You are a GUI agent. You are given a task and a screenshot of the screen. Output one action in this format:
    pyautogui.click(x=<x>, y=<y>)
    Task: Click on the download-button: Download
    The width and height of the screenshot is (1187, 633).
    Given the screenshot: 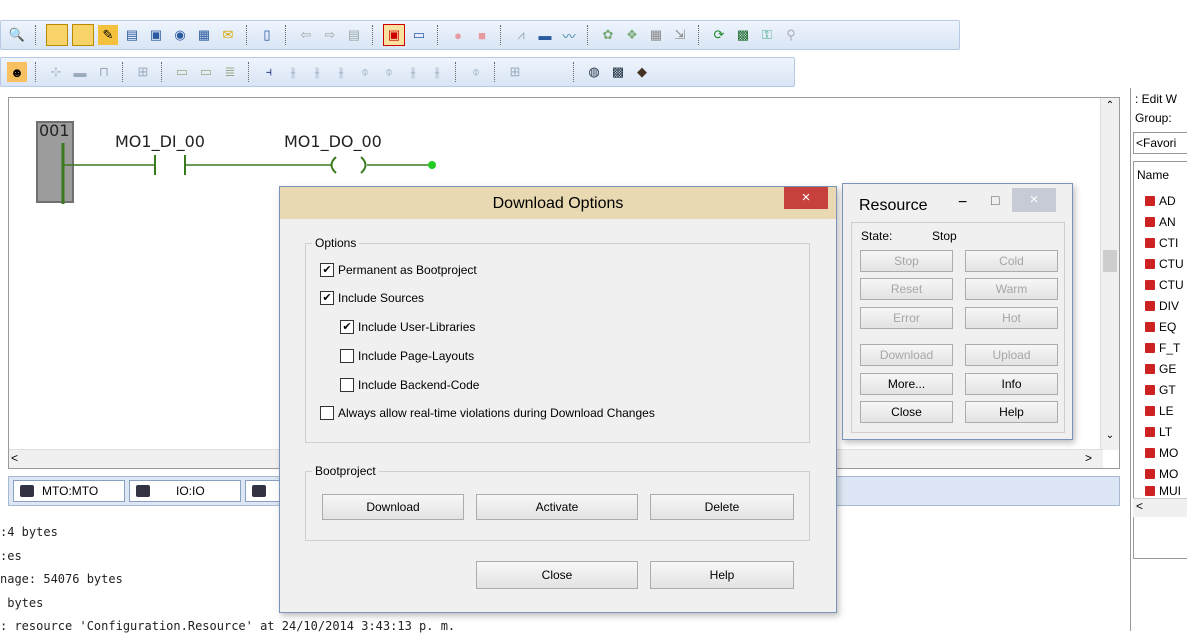 What is the action you would take?
    pyautogui.click(x=906, y=355)
    